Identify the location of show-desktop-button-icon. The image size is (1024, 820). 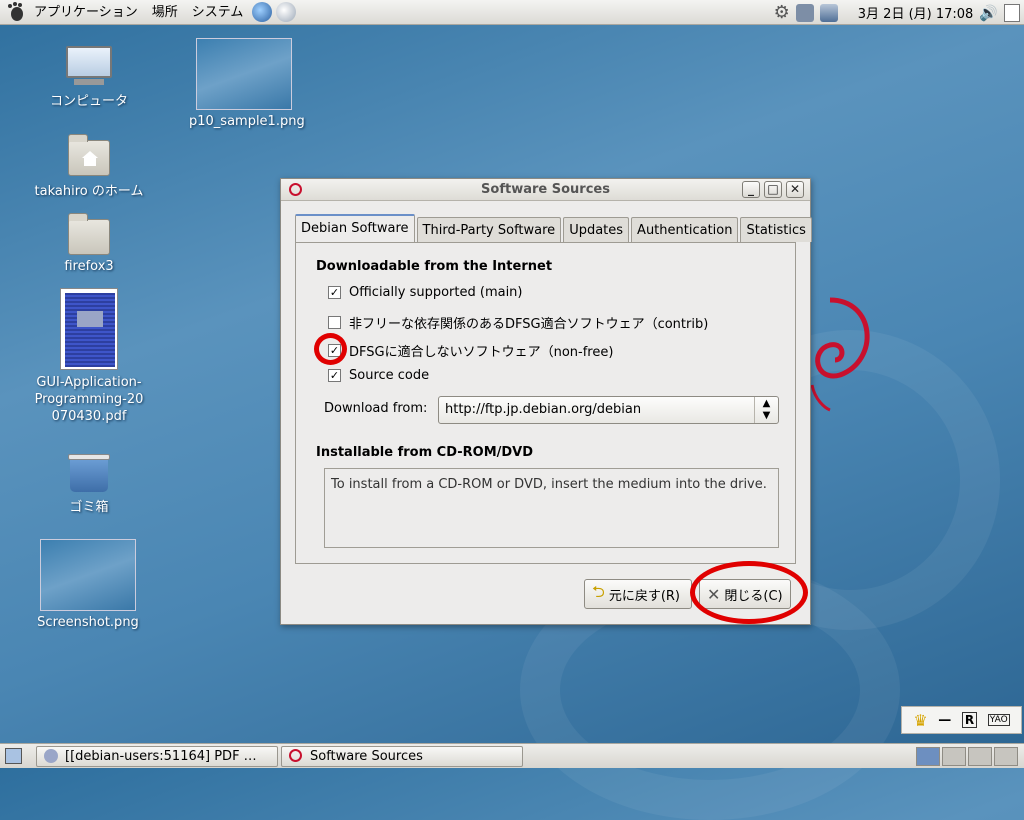
(13, 756).